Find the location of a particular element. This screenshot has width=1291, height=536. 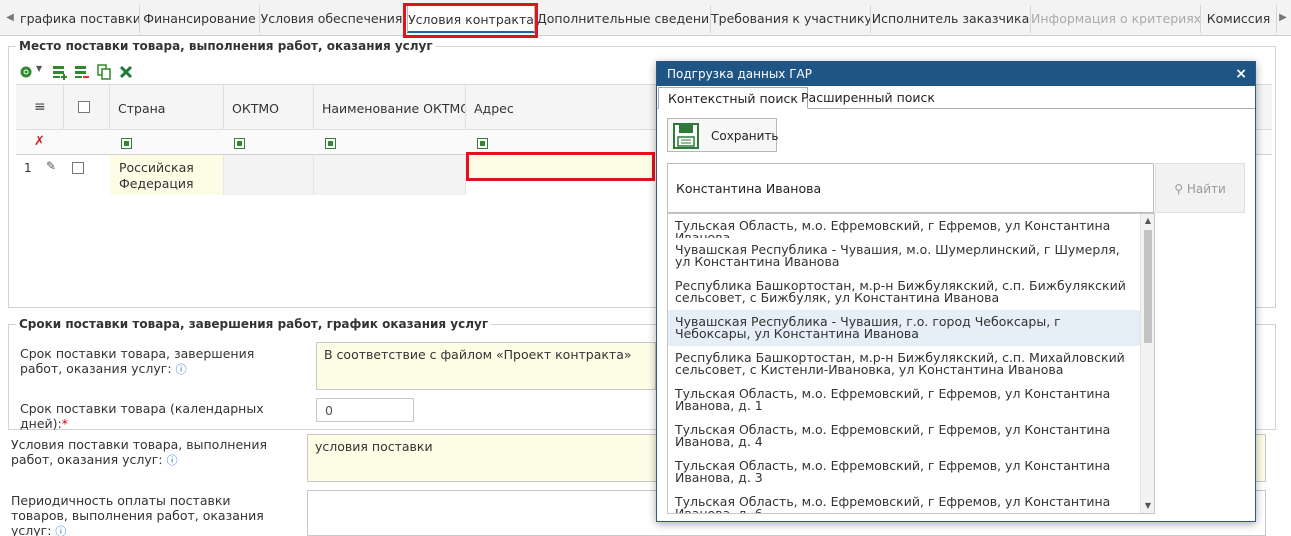

tab-scroll-right-icon: ▶ is located at coordinates (1283, 18).